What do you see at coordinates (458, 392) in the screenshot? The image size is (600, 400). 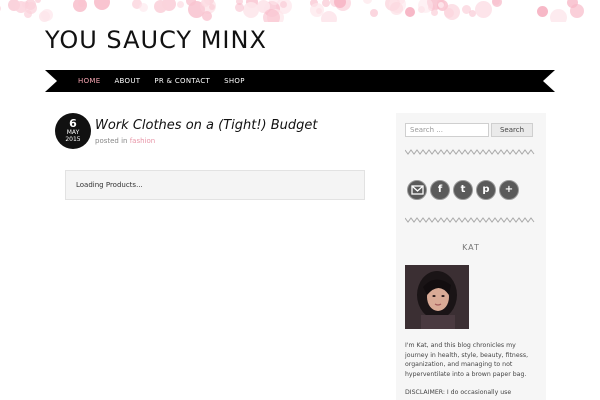 I see `disclaimer: DISCLAIMER: I do occasionally use` at bounding box center [458, 392].